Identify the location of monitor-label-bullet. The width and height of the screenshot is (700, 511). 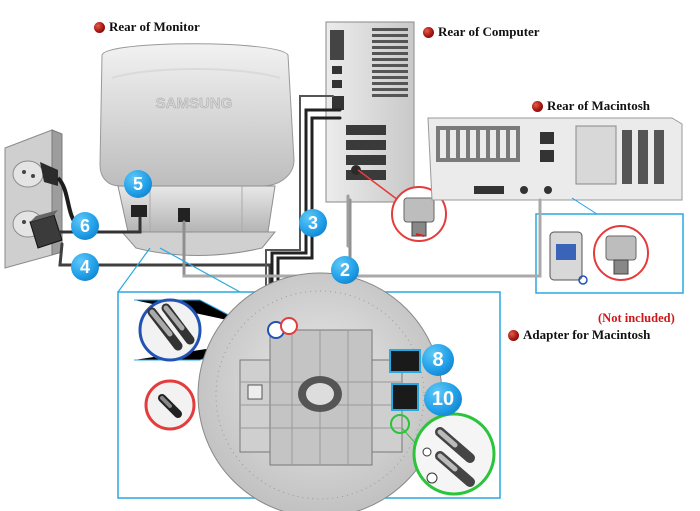
(99, 27).